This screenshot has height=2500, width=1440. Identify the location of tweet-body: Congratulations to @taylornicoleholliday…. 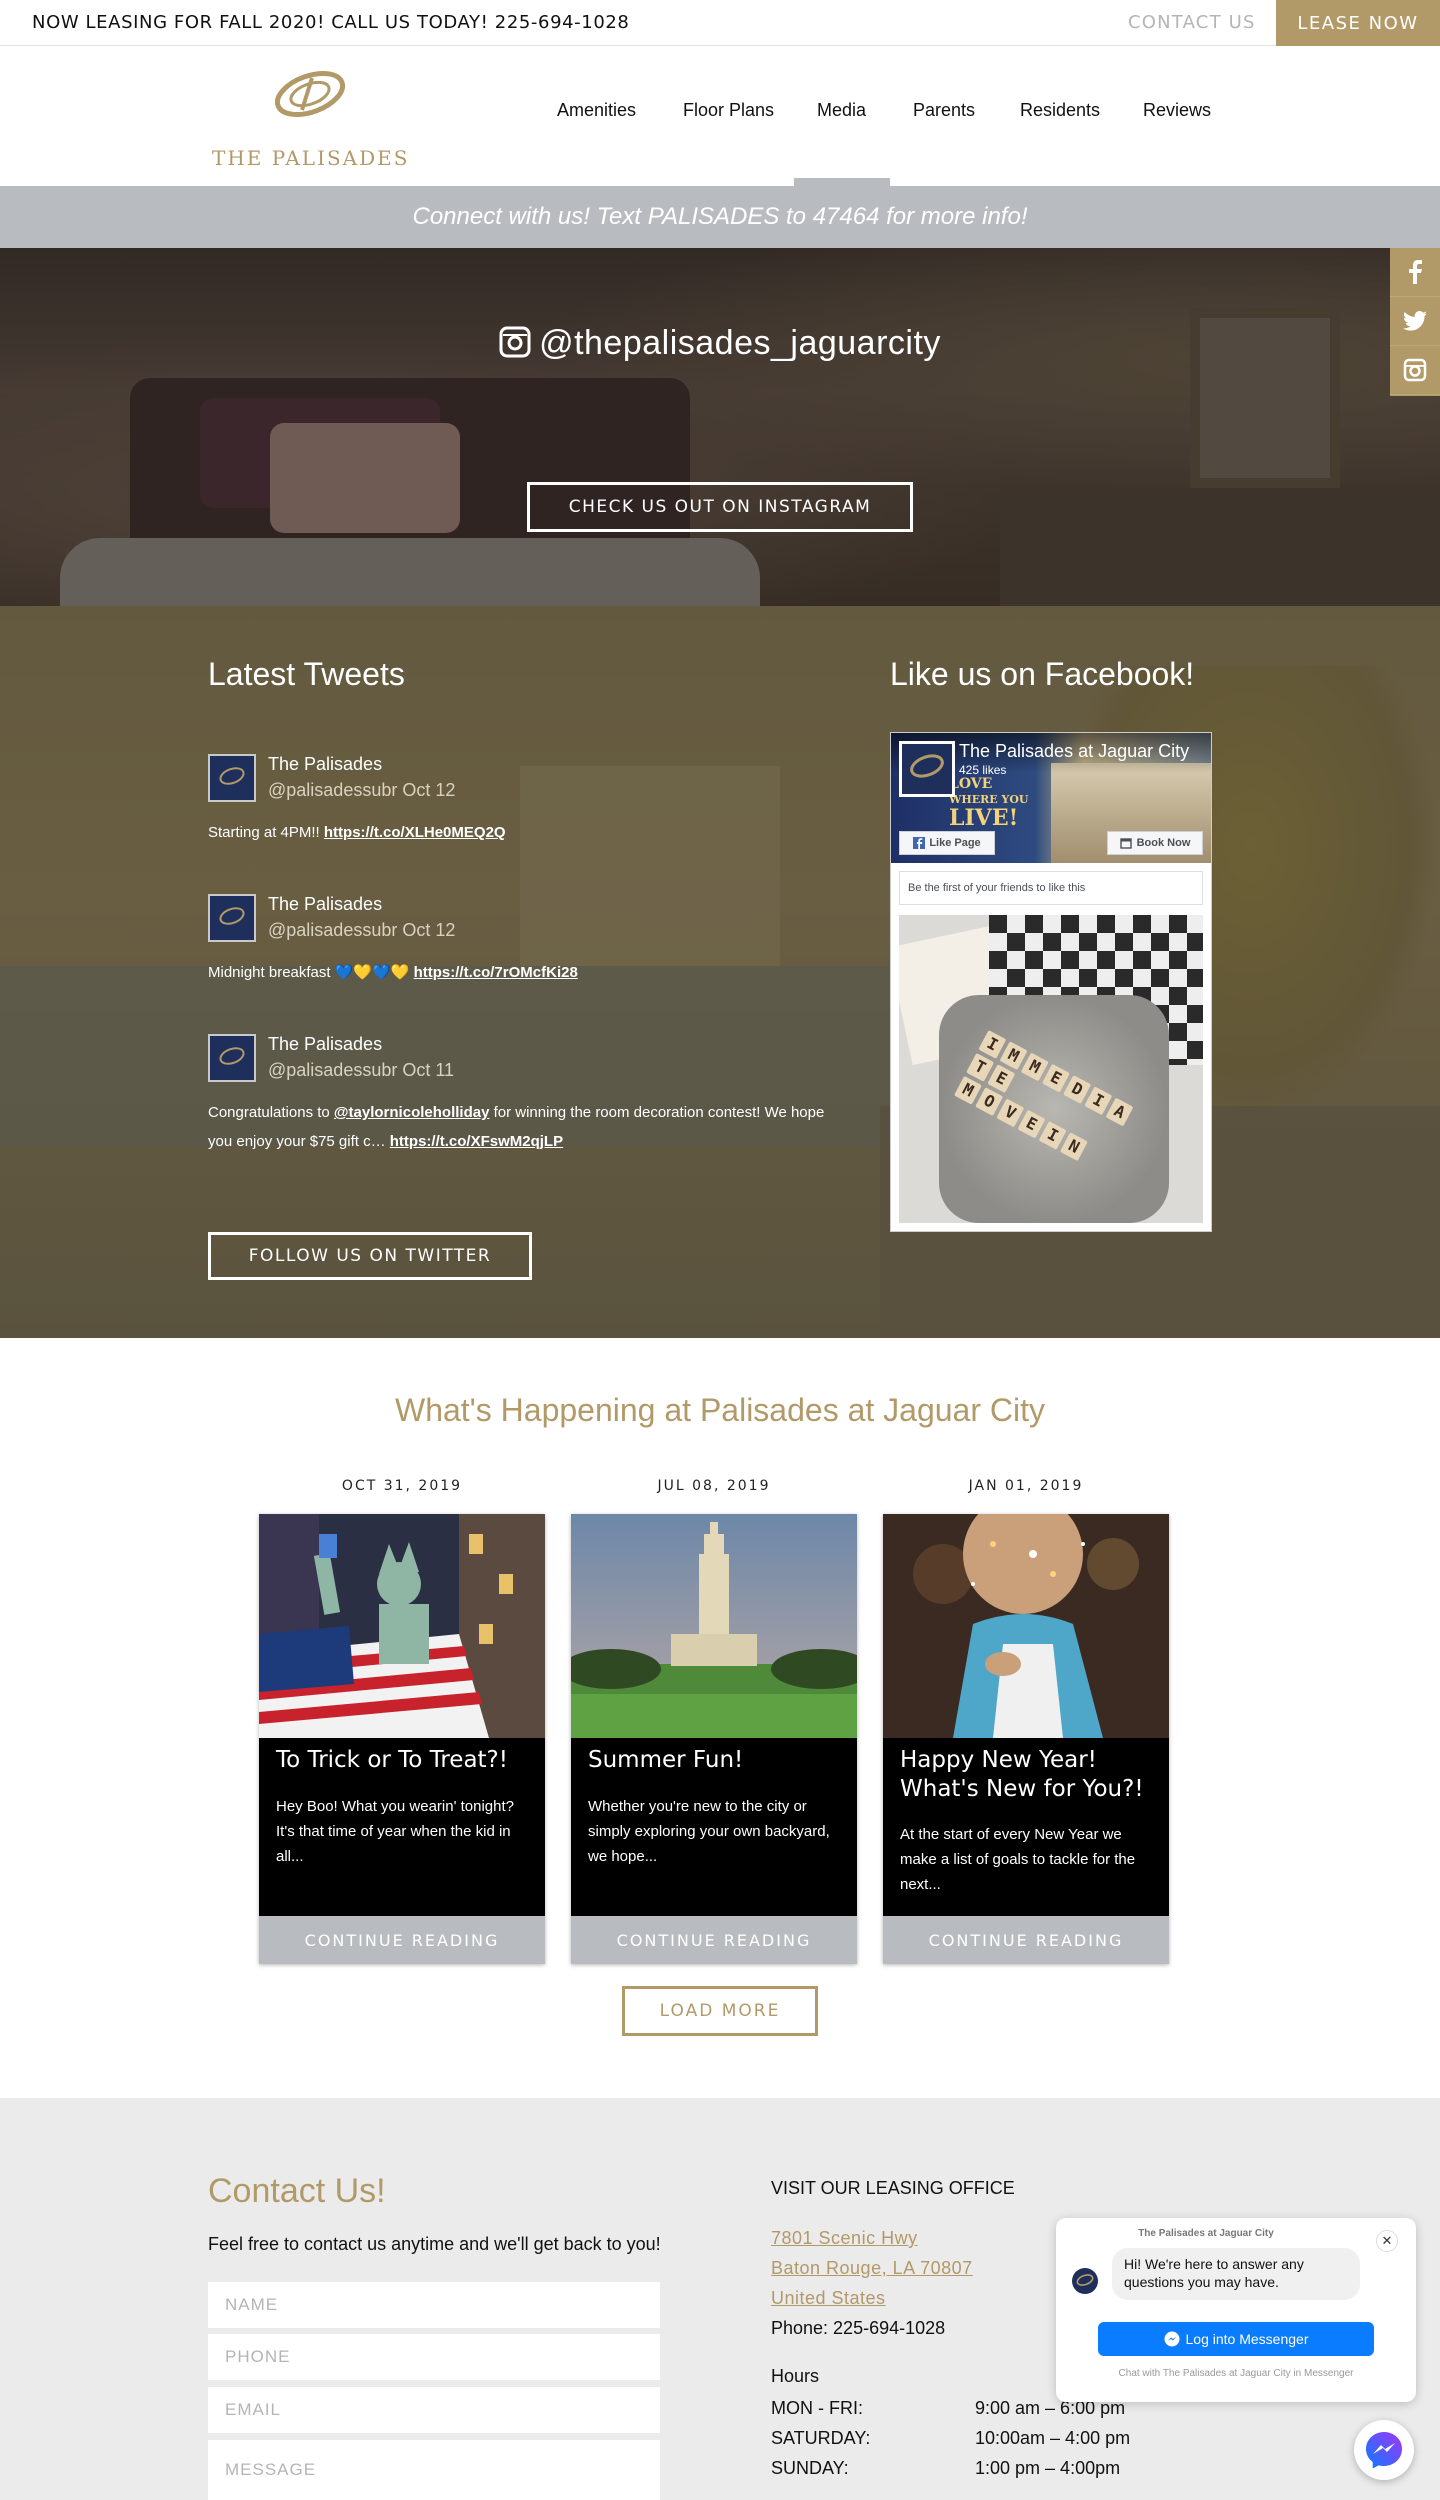
(528, 1127).